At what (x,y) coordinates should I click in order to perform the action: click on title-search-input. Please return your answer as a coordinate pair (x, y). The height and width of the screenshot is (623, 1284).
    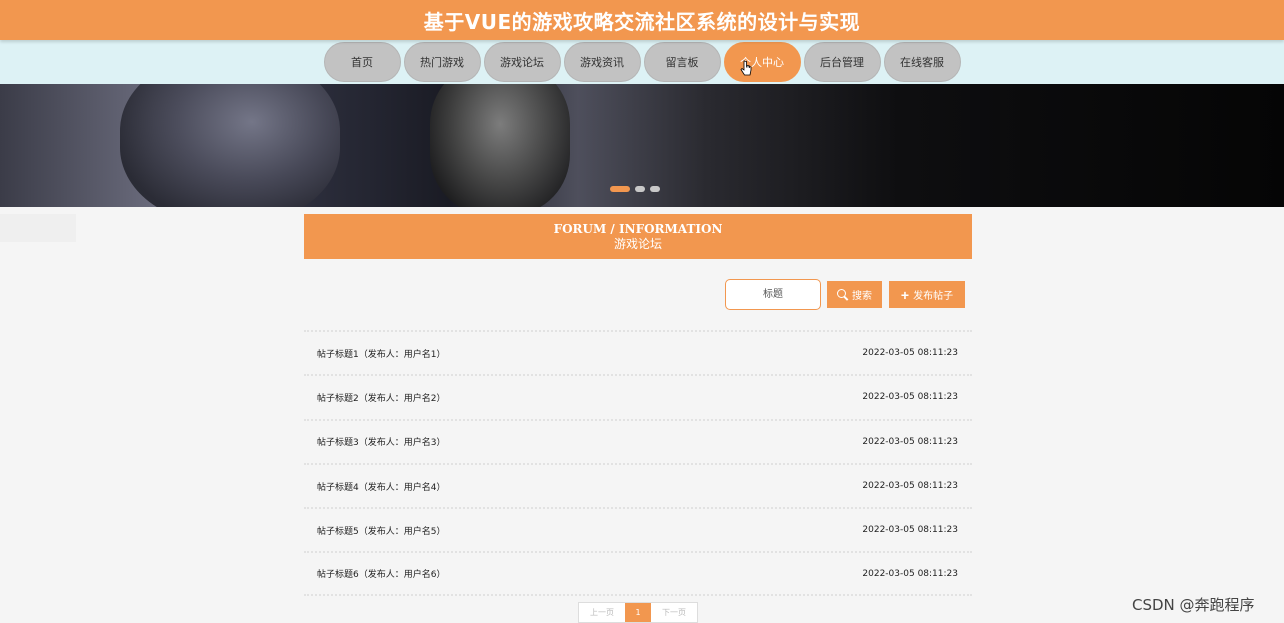
    Looking at the image, I should click on (773, 294).